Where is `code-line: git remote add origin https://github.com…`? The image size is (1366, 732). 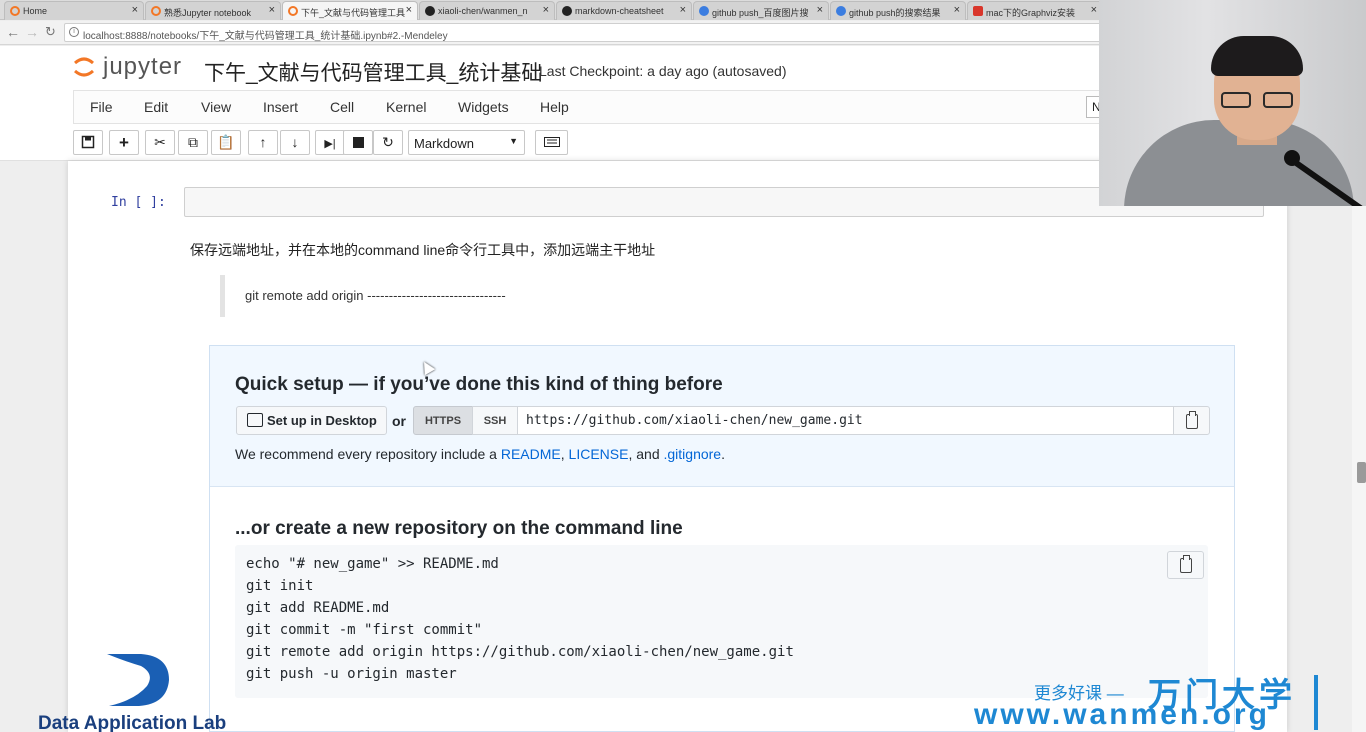
code-line: git remote add origin https://github.com… is located at coordinates (520, 652).